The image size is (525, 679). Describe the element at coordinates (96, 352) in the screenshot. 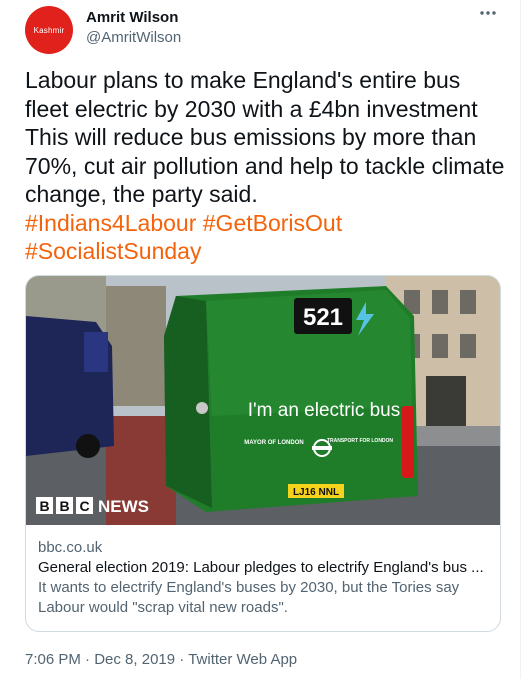

I see `van-window` at that location.